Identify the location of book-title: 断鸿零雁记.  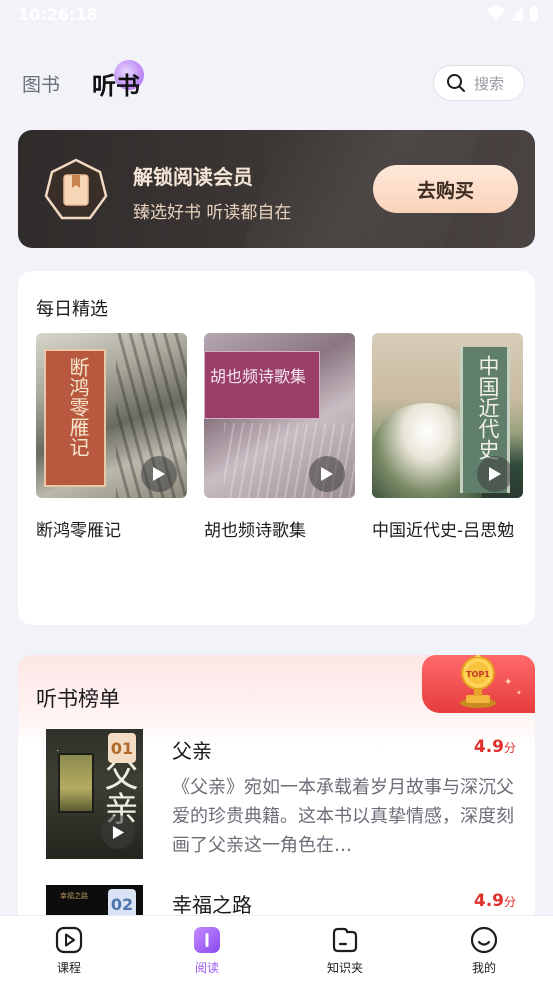
(78, 531).